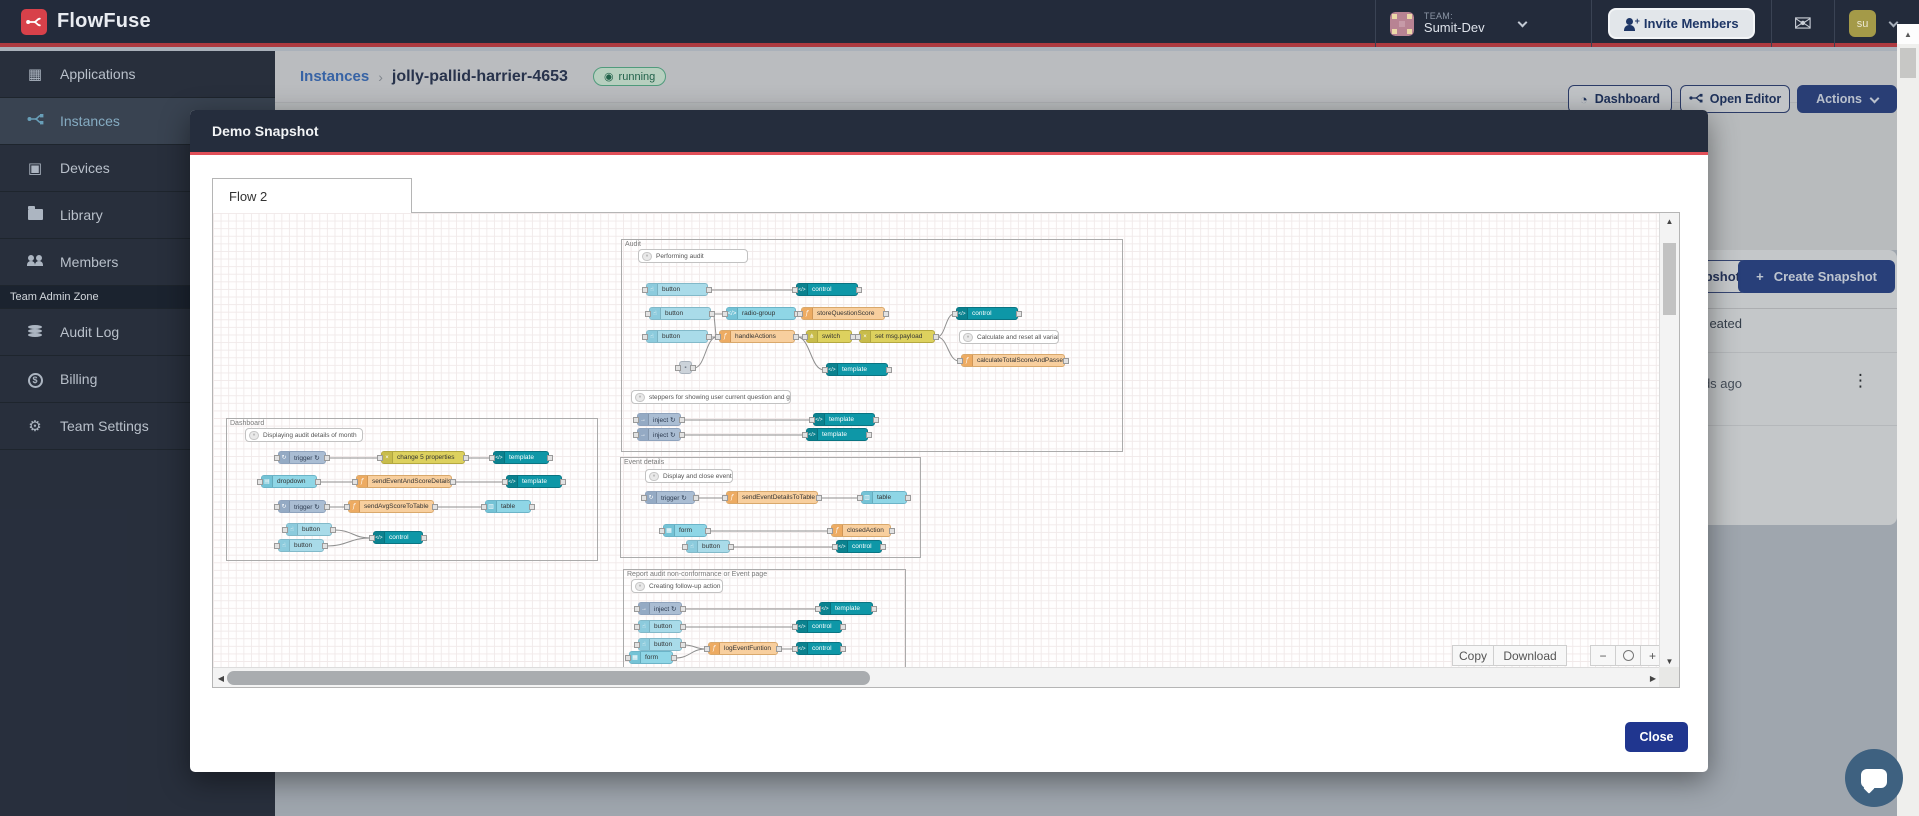  I want to click on page-scroll-up-icon: ▲, so click(1908, 34).